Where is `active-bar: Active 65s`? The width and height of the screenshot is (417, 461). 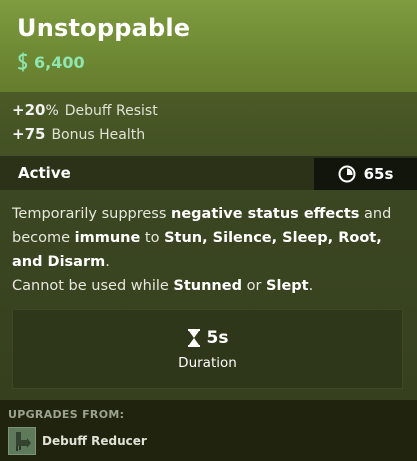
active-bar: Active 65s is located at coordinates (208, 174).